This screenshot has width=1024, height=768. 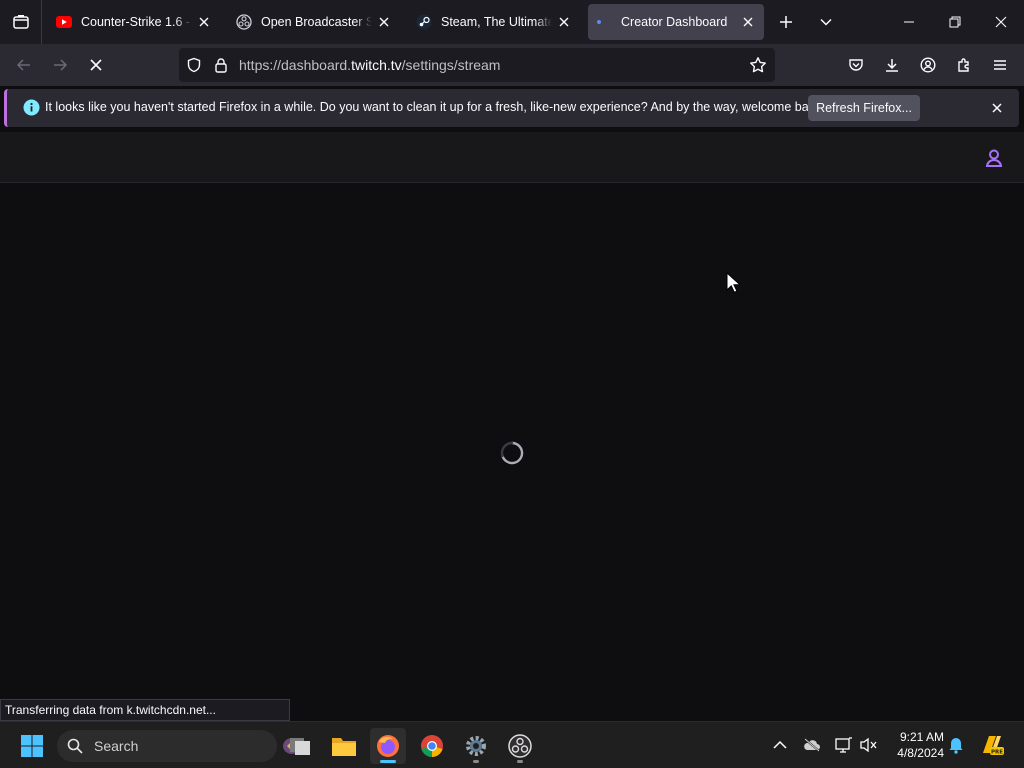 I want to click on taskbar-search-box: Search, so click(x=179, y=746).